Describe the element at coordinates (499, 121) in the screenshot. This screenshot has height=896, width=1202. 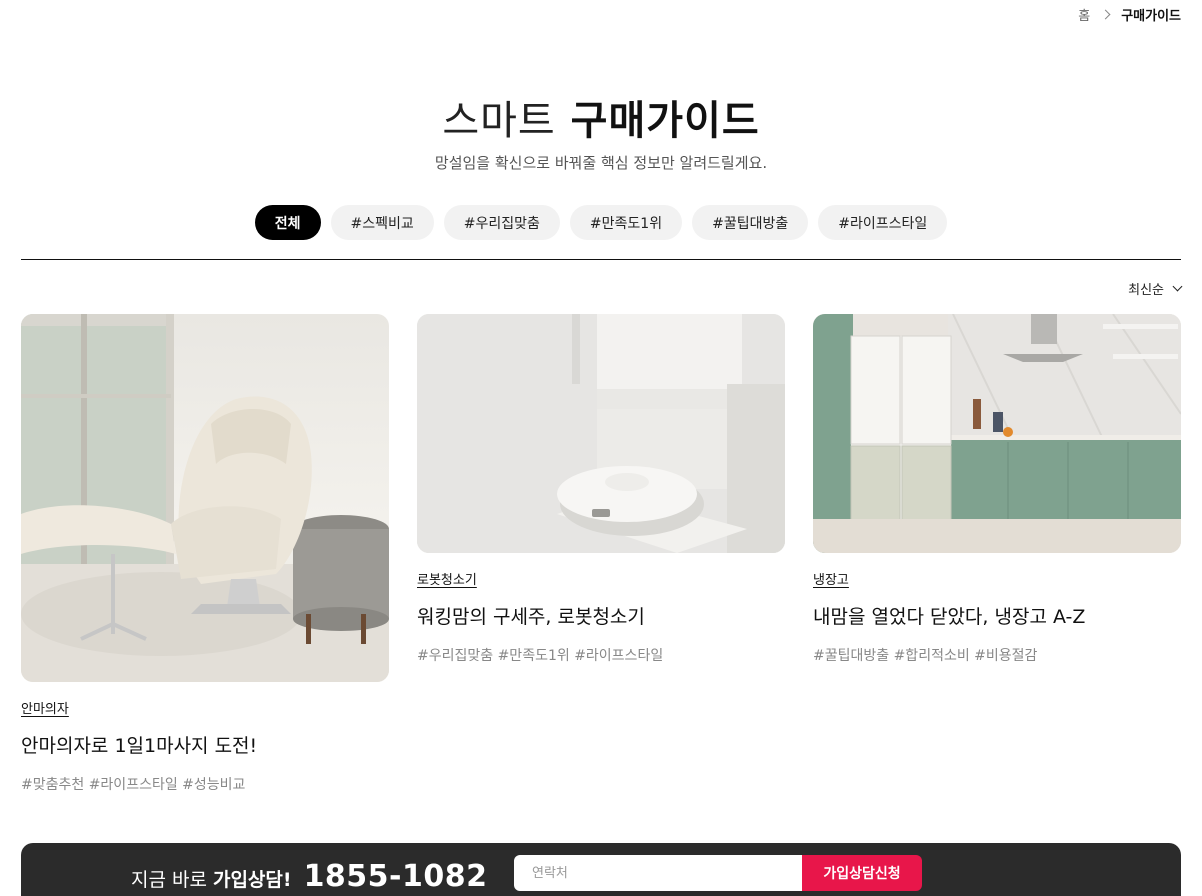
I see `page-title-light: 스마트` at that location.